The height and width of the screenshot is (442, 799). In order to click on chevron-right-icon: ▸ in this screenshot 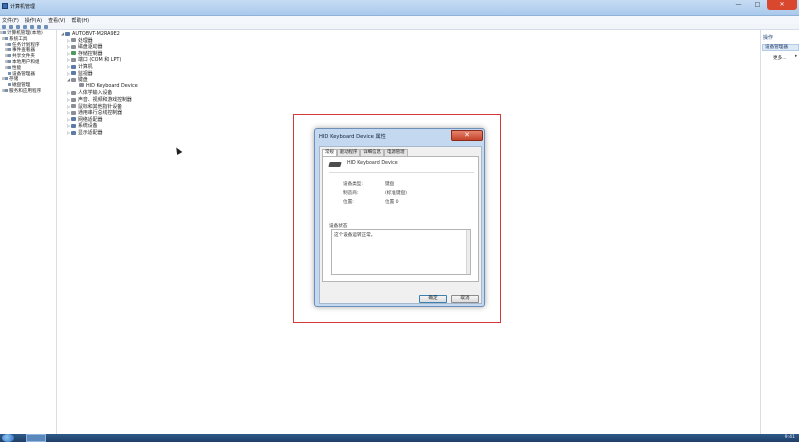, I will do `click(796, 56)`.